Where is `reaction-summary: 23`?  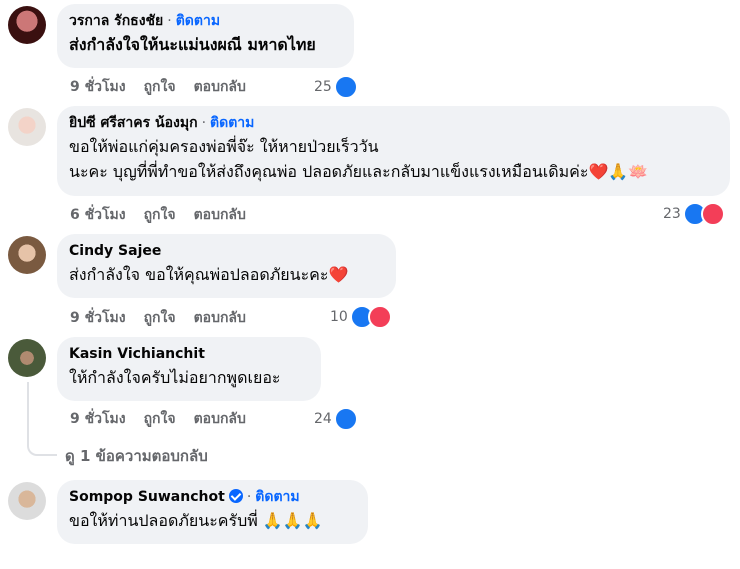 reaction-summary: 23 is located at coordinates (694, 214).